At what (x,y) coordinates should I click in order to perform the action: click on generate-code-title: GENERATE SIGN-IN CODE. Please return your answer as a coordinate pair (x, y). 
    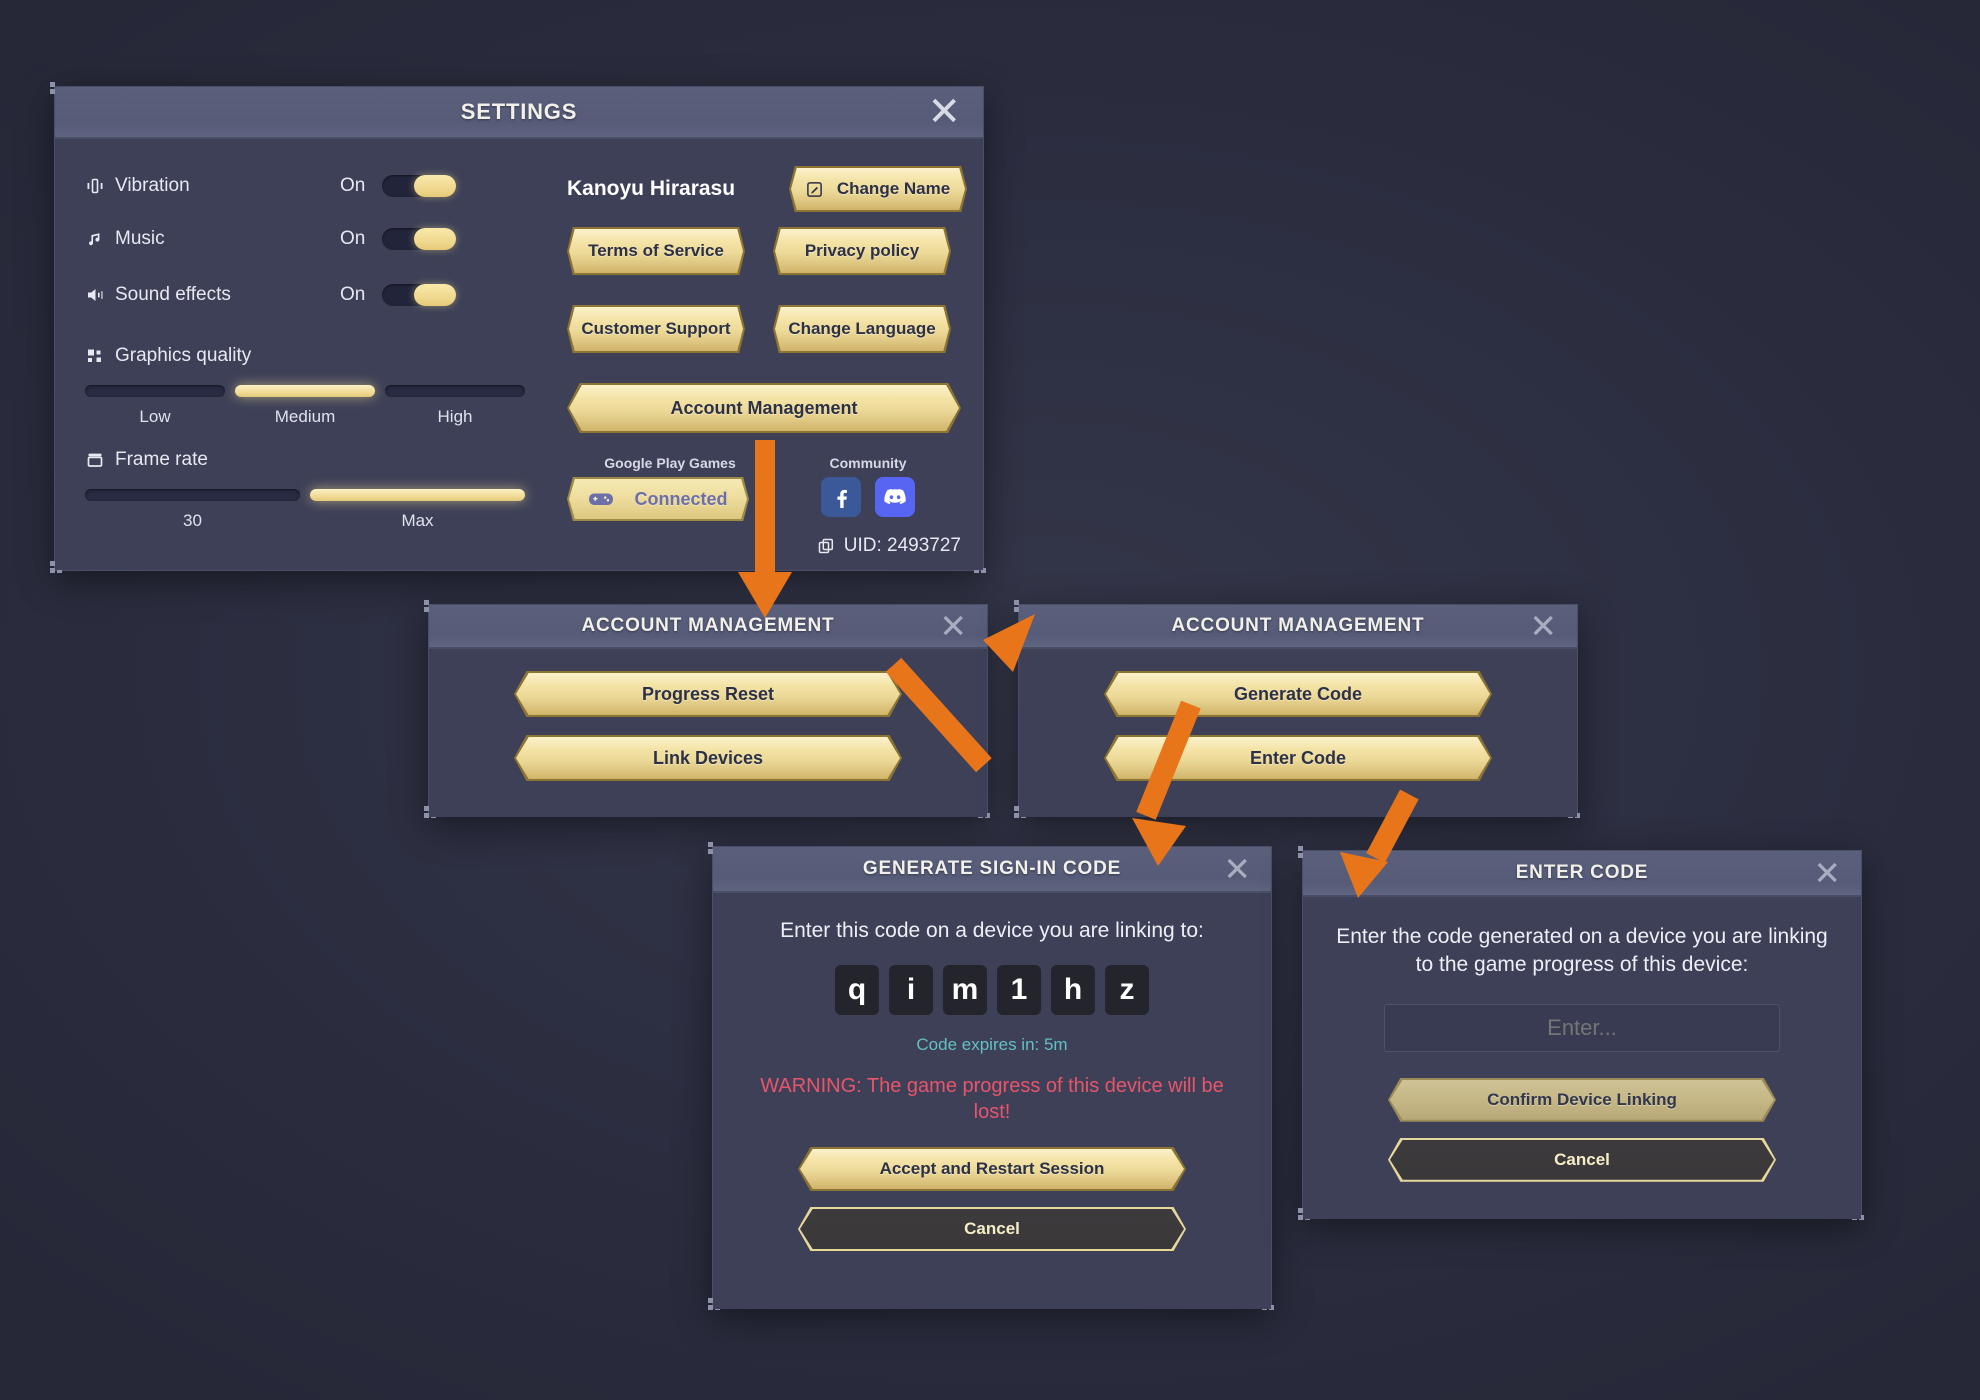
    Looking at the image, I should click on (992, 868).